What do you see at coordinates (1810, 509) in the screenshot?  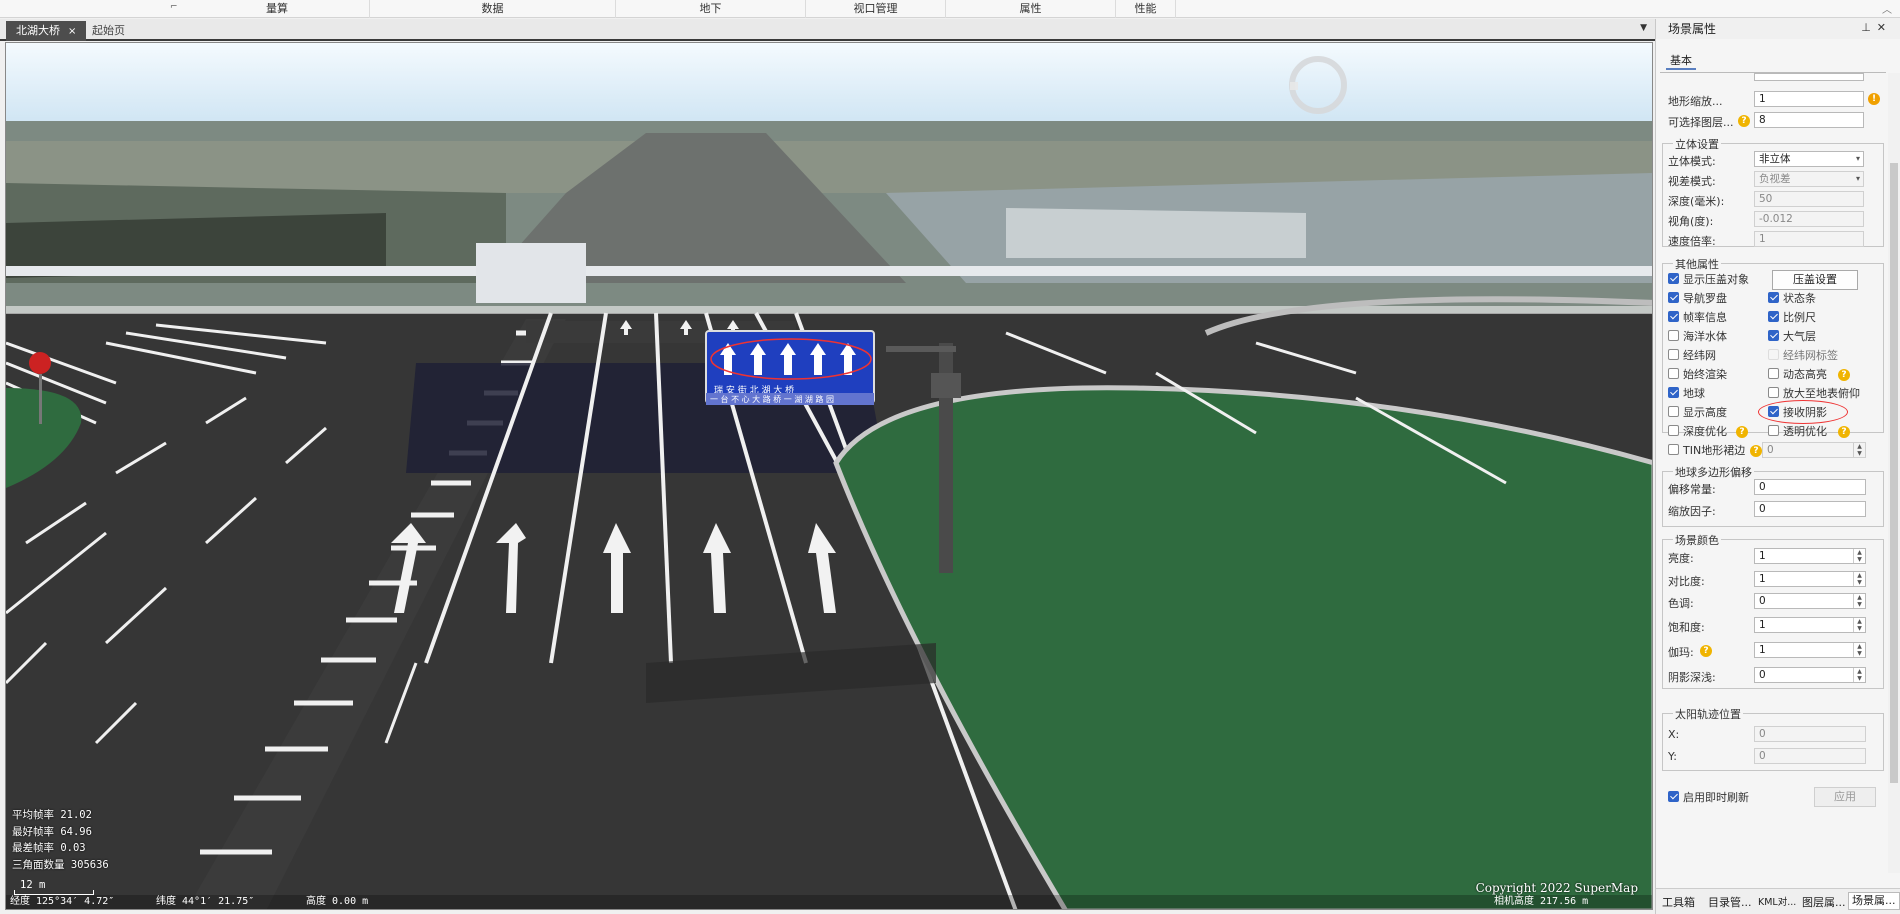 I see `scale-factor-input: 0` at bounding box center [1810, 509].